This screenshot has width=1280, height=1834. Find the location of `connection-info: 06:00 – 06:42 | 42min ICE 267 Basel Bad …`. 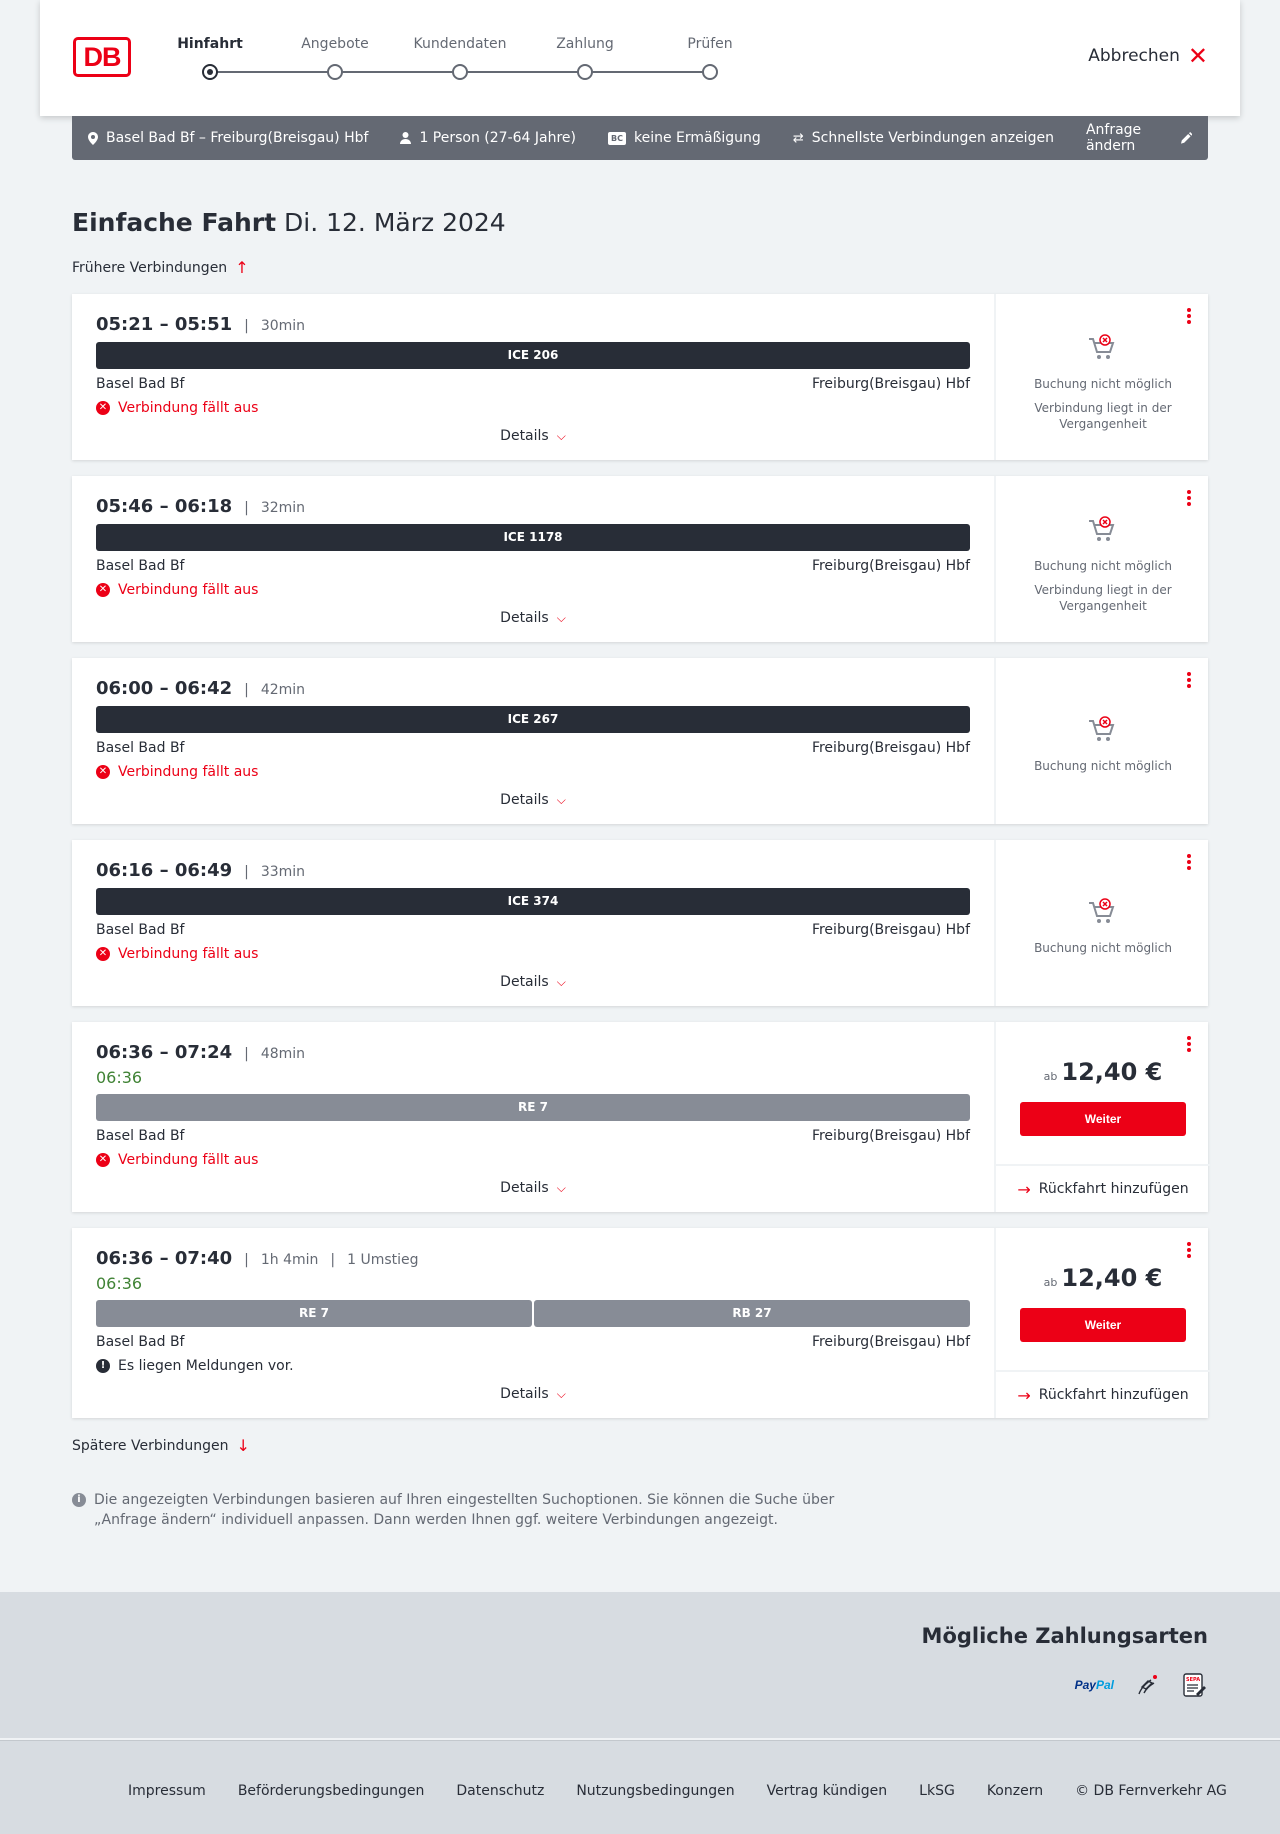

connection-info: 06:00 – 06:42 | 42min ICE 267 Basel Bad … is located at coordinates (533, 741).